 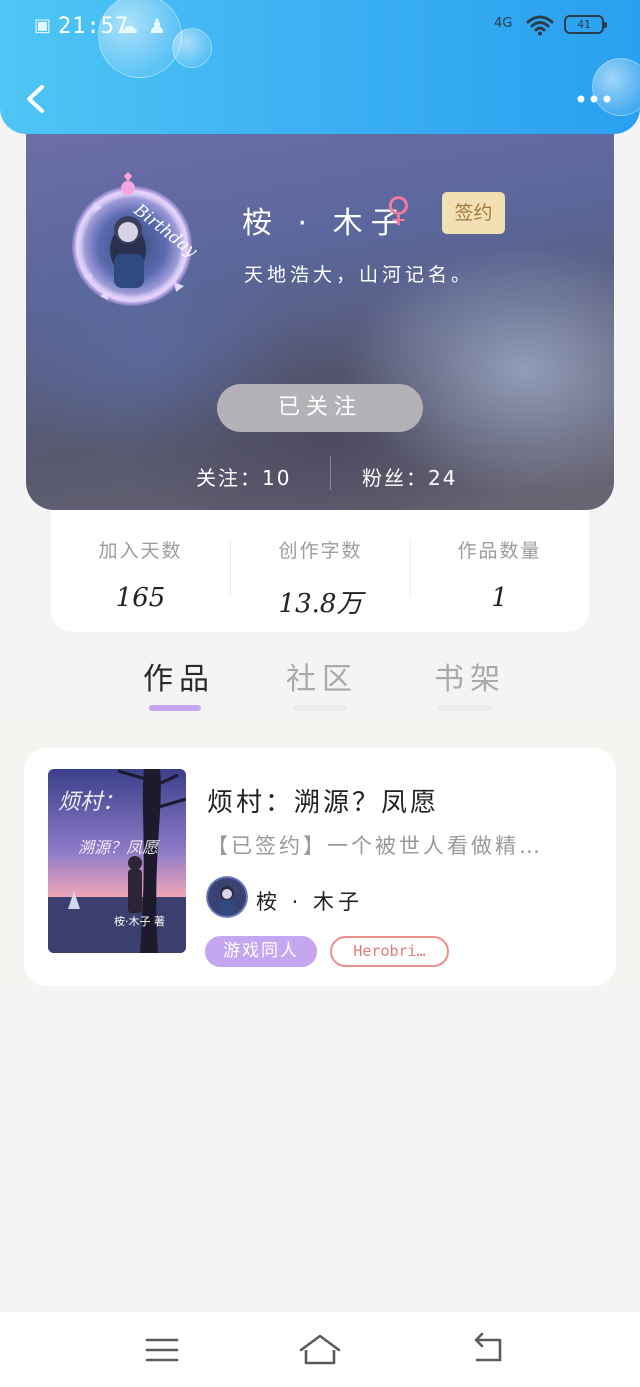 I want to click on battery-indicator: 41, so click(x=585, y=24).